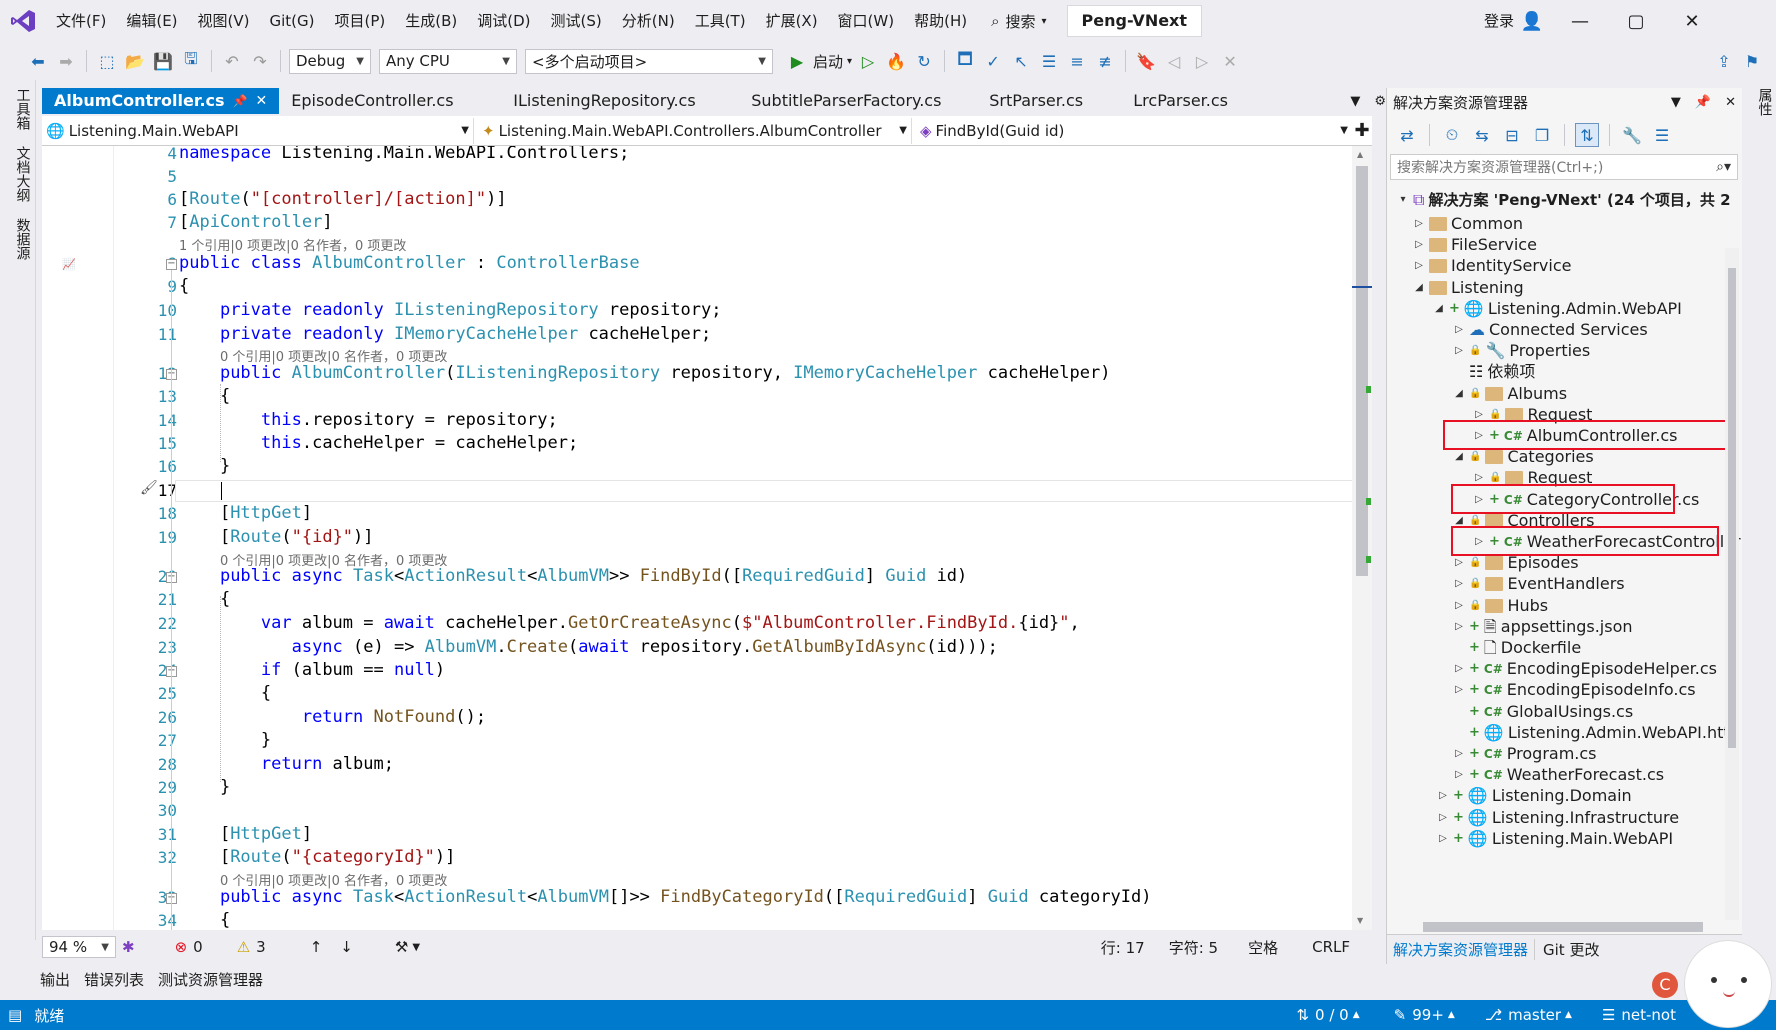 The width and height of the screenshot is (1776, 1030). Describe the element at coordinates (210, 979) in the screenshot. I see `tab-test-explorer: 测试资源管理器` at that location.